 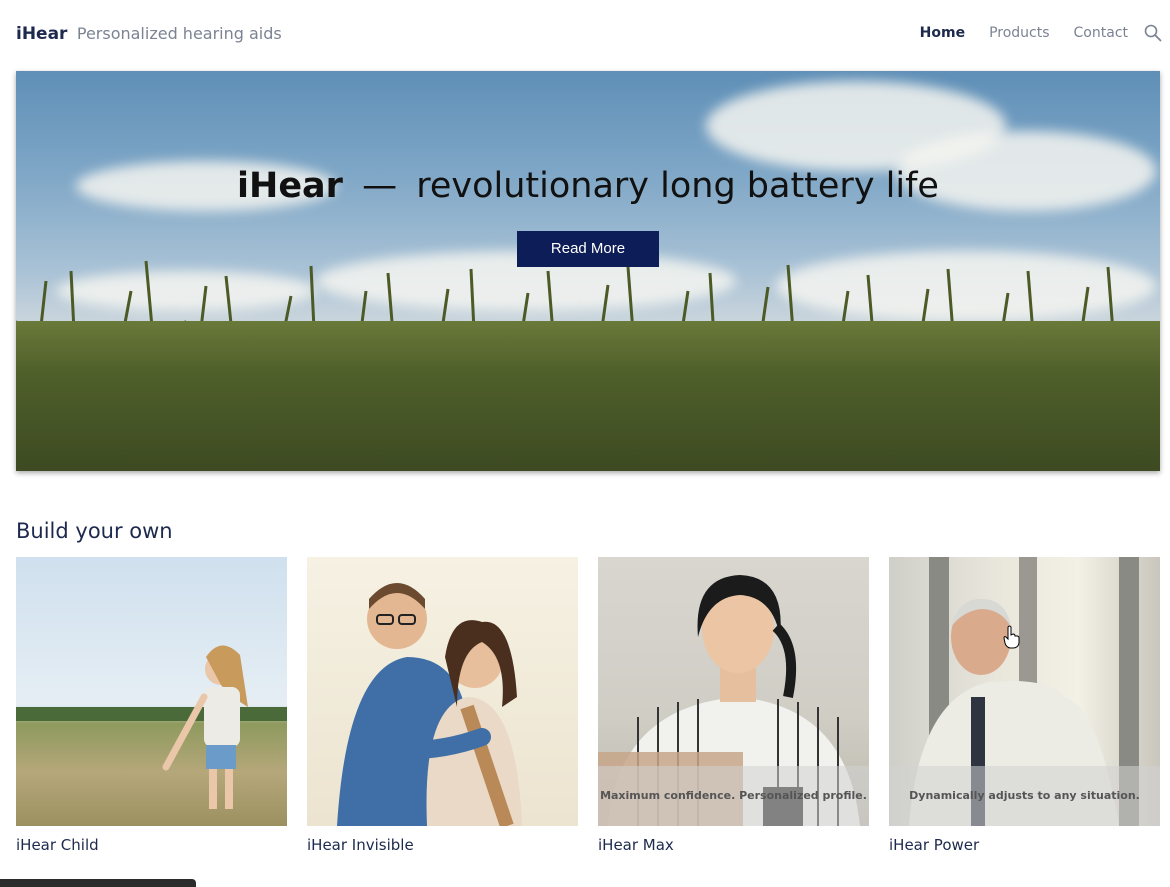 I want to click on hero-dash: —, so click(x=380, y=186).